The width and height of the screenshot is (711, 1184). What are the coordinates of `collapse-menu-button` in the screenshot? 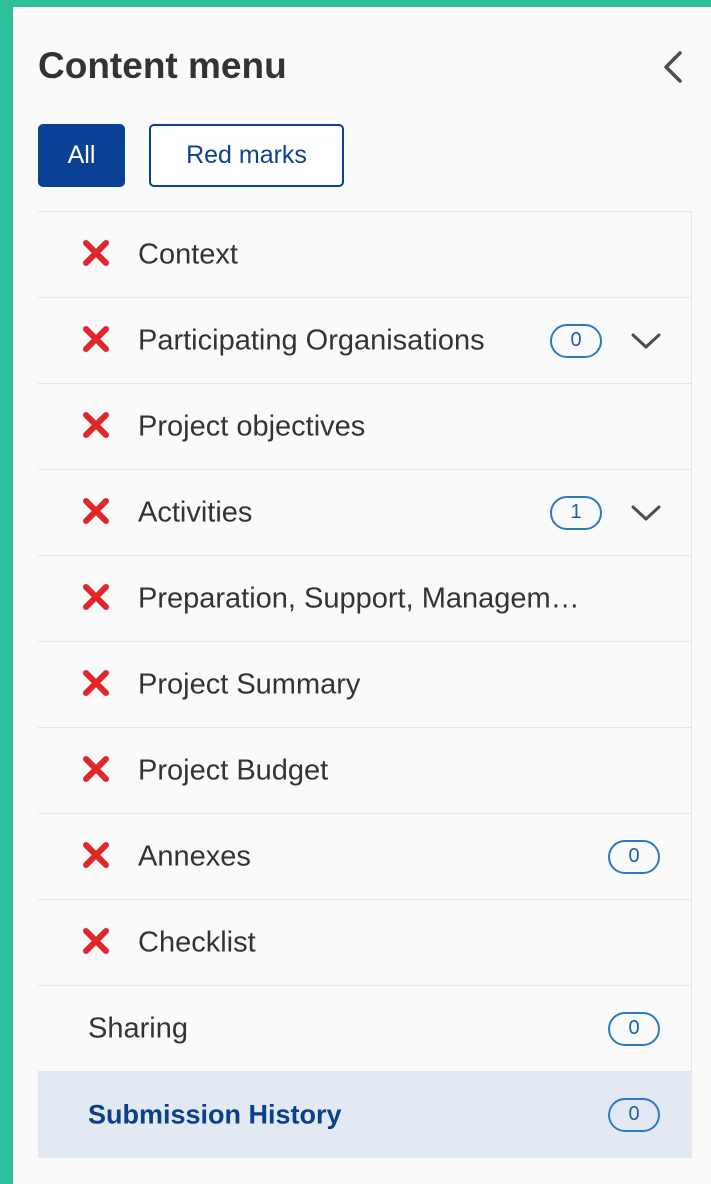 It's located at (673, 67).